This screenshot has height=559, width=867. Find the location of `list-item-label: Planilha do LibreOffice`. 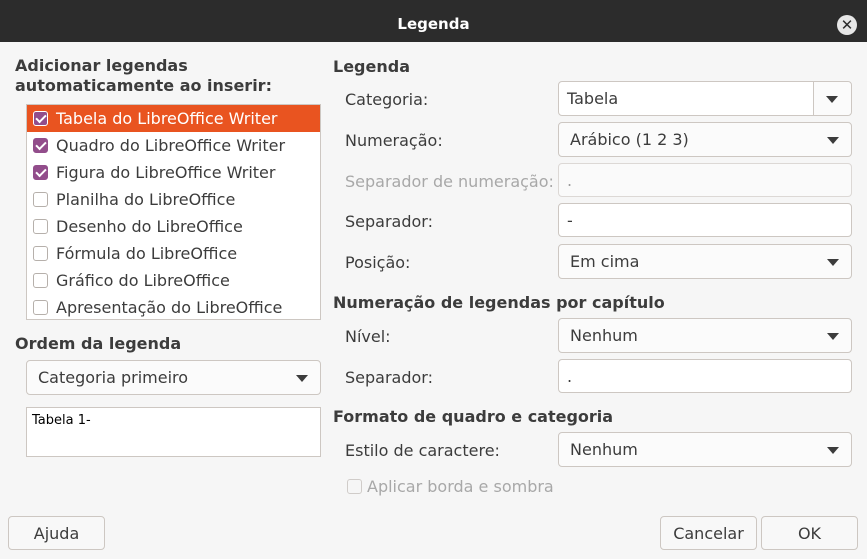

list-item-label: Planilha do LibreOffice is located at coordinates (146, 199).